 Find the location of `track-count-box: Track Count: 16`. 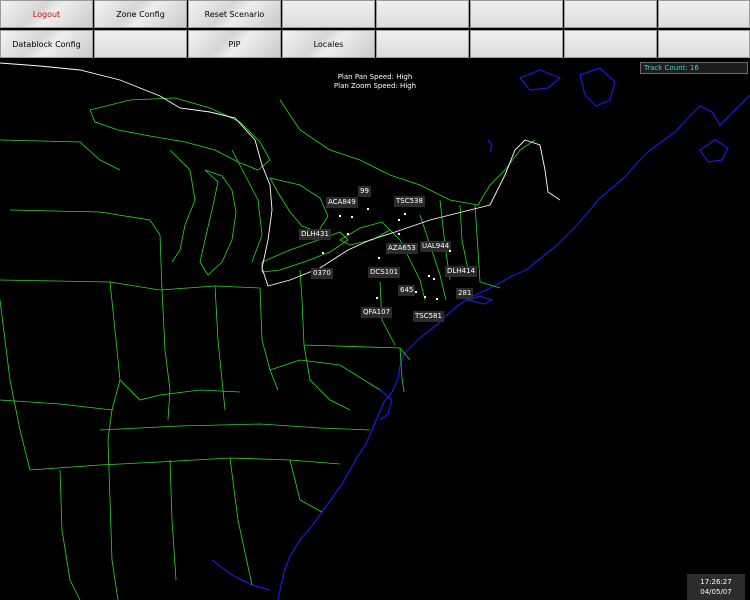

track-count-box: Track Count: 16 is located at coordinates (694, 68).